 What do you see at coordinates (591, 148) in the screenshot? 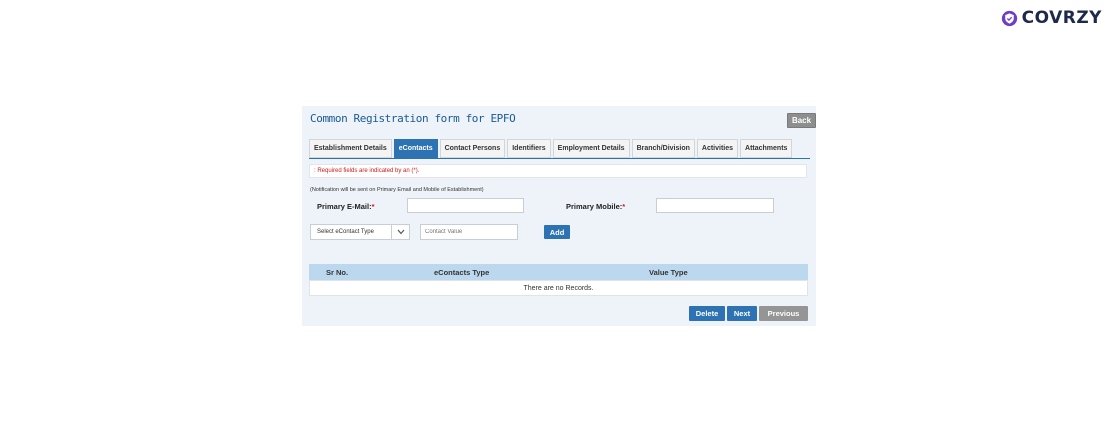
I see `tab-employment-details: Employment Details` at bounding box center [591, 148].